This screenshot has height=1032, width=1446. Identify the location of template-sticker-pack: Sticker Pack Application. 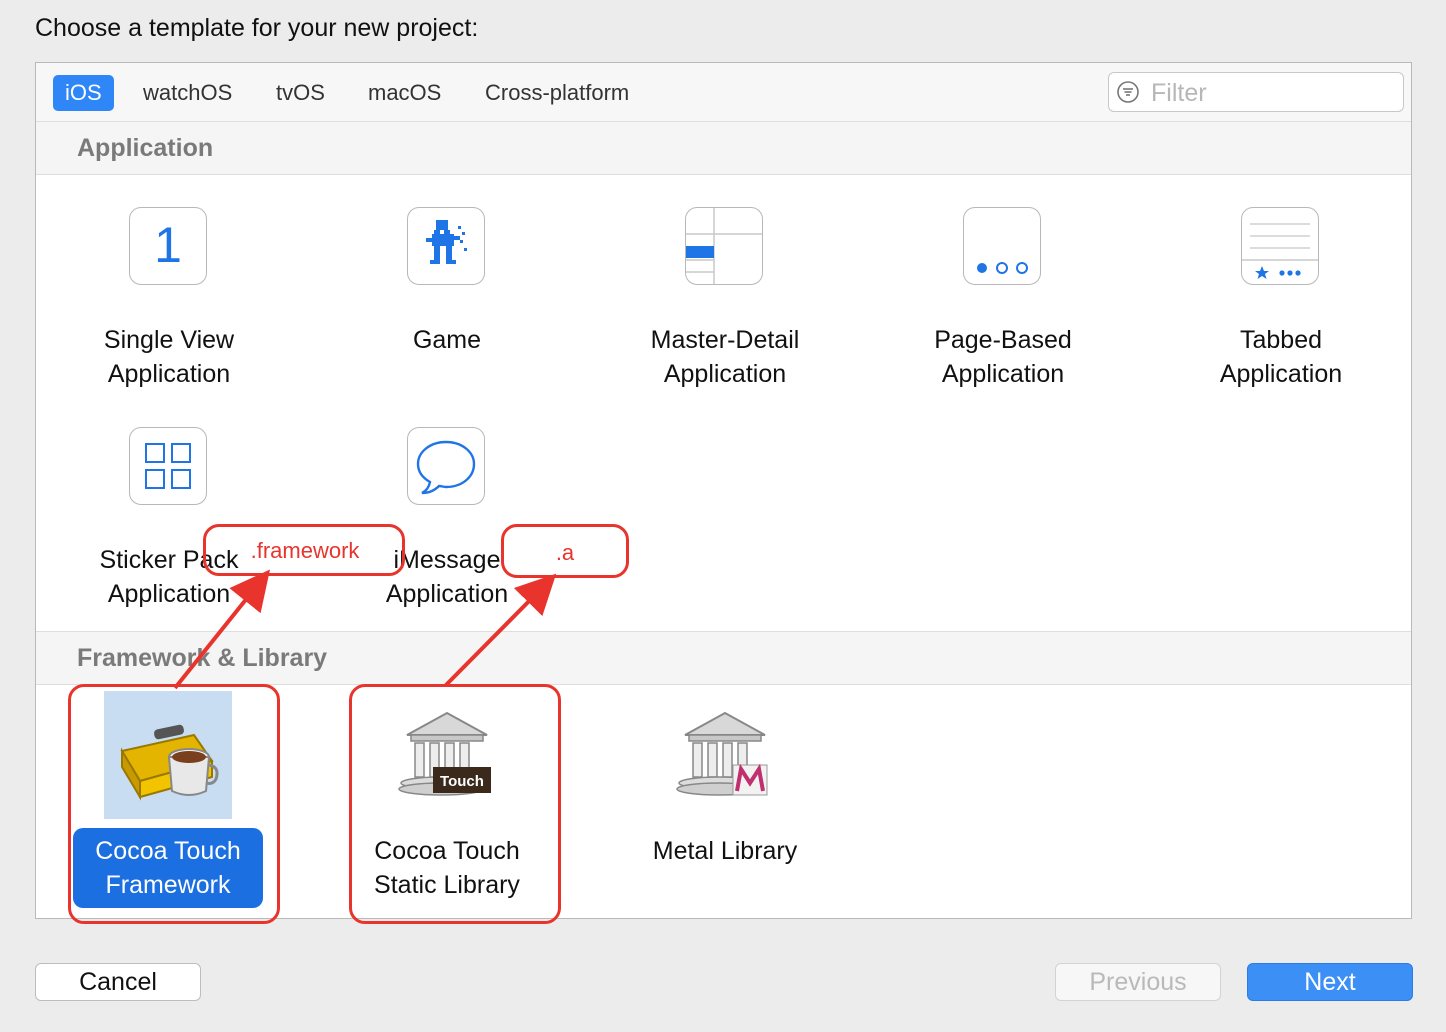
(169, 522).